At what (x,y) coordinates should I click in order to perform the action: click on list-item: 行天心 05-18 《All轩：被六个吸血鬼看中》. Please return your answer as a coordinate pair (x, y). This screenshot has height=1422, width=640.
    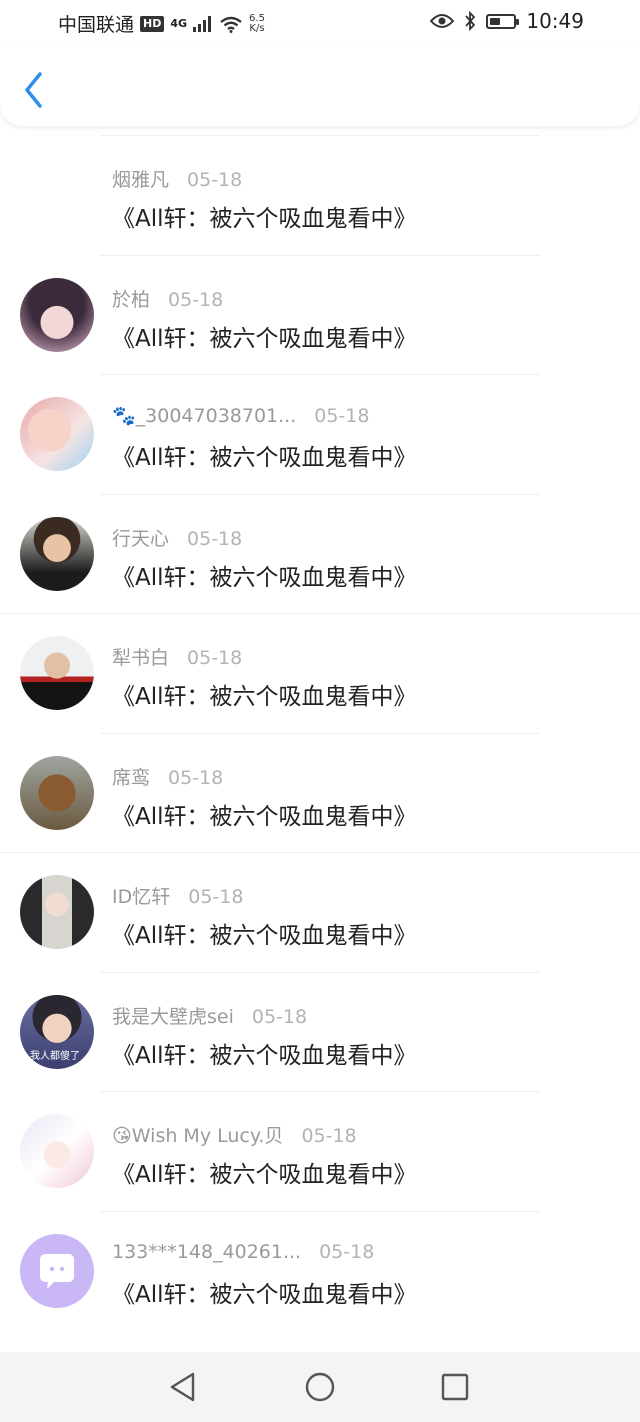
    Looking at the image, I should click on (320, 553).